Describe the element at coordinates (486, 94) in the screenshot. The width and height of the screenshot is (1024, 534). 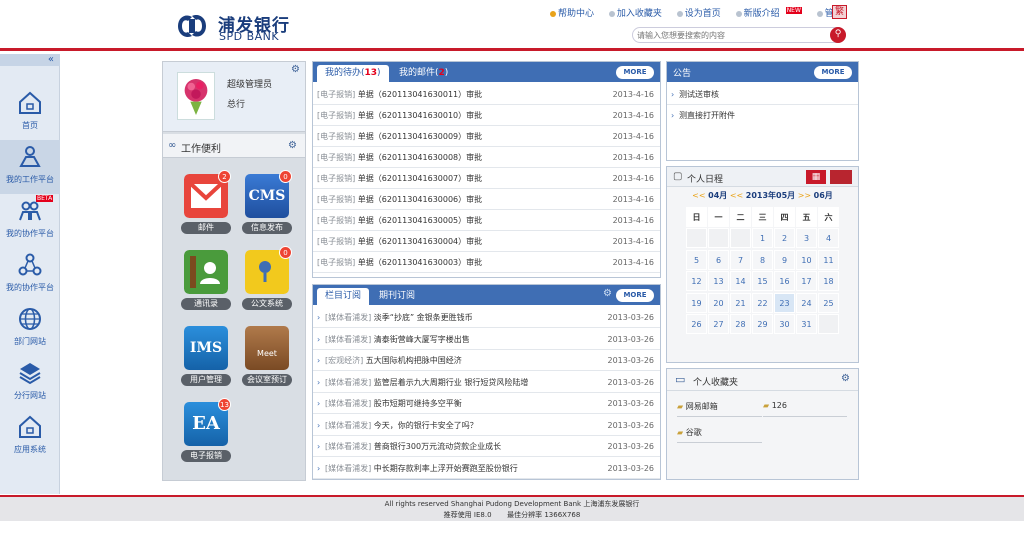
I see `todo-row: [电子报销] 单据（620113041630011）审批 2013-4-16` at that location.